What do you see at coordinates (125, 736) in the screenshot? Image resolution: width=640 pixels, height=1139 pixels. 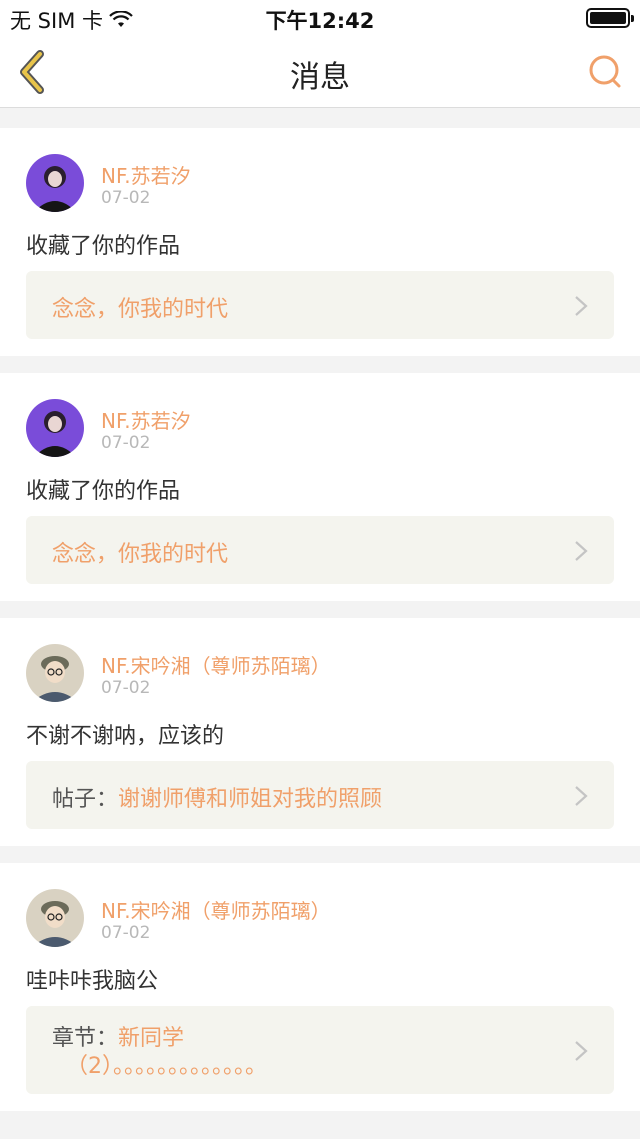 I see `message-text: 不谢不谢呐，应该的` at bounding box center [125, 736].